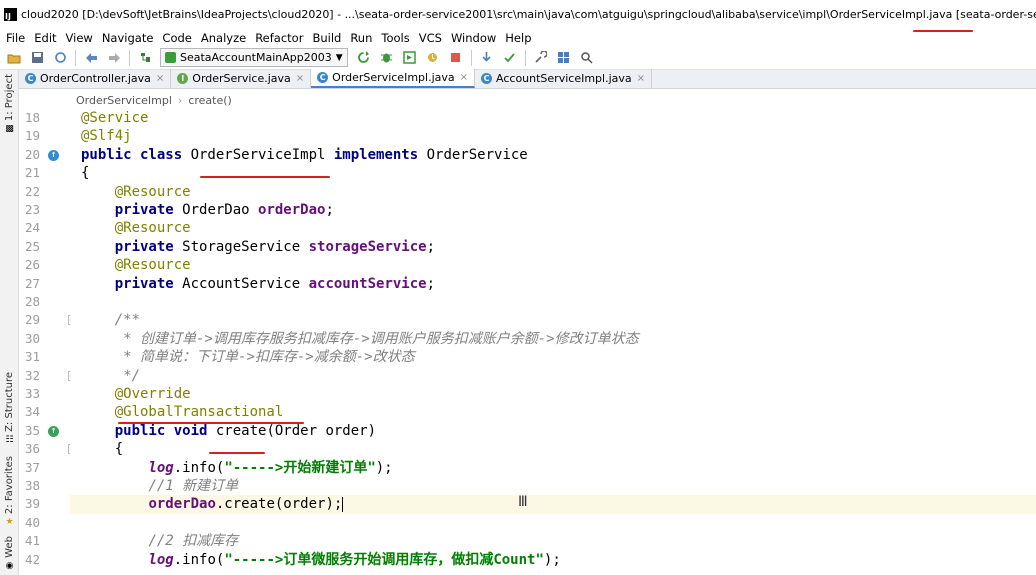 This screenshot has height=575, width=1036. What do you see at coordinates (109, 118) in the screenshot?
I see `code-line: @Service` at bounding box center [109, 118].